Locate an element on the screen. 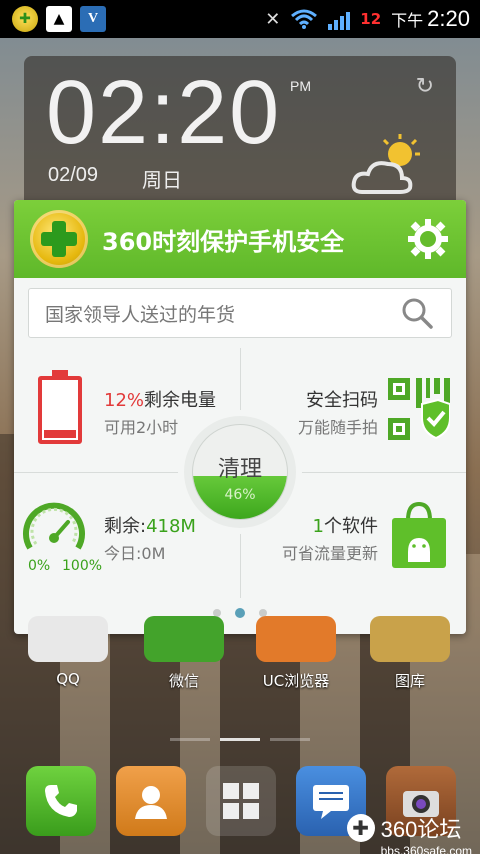  uc-browser-icon is located at coordinates (296, 639).